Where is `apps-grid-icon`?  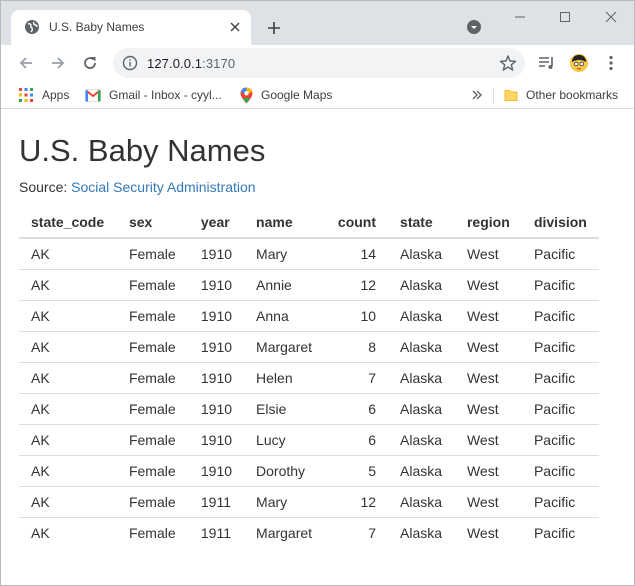 apps-grid-icon is located at coordinates (26, 95).